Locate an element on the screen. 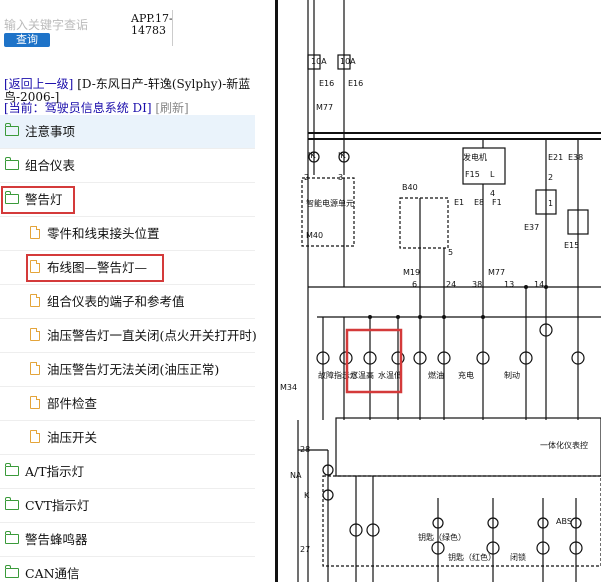 This screenshot has height=582, width=601. brake-label: 制动 is located at coordinates (512, 375).